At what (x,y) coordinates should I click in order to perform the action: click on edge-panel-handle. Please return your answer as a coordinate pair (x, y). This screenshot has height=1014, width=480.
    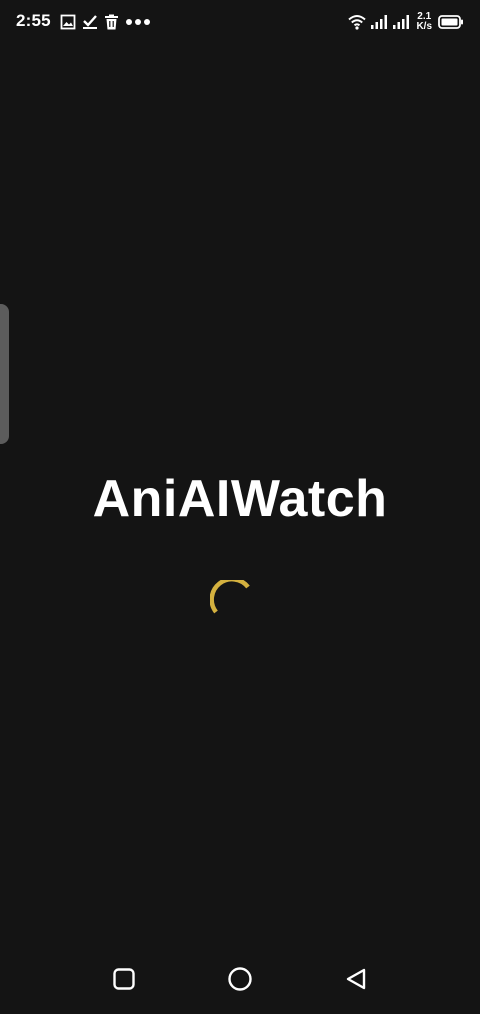
    Looking at the image, I should click on (4, 374).